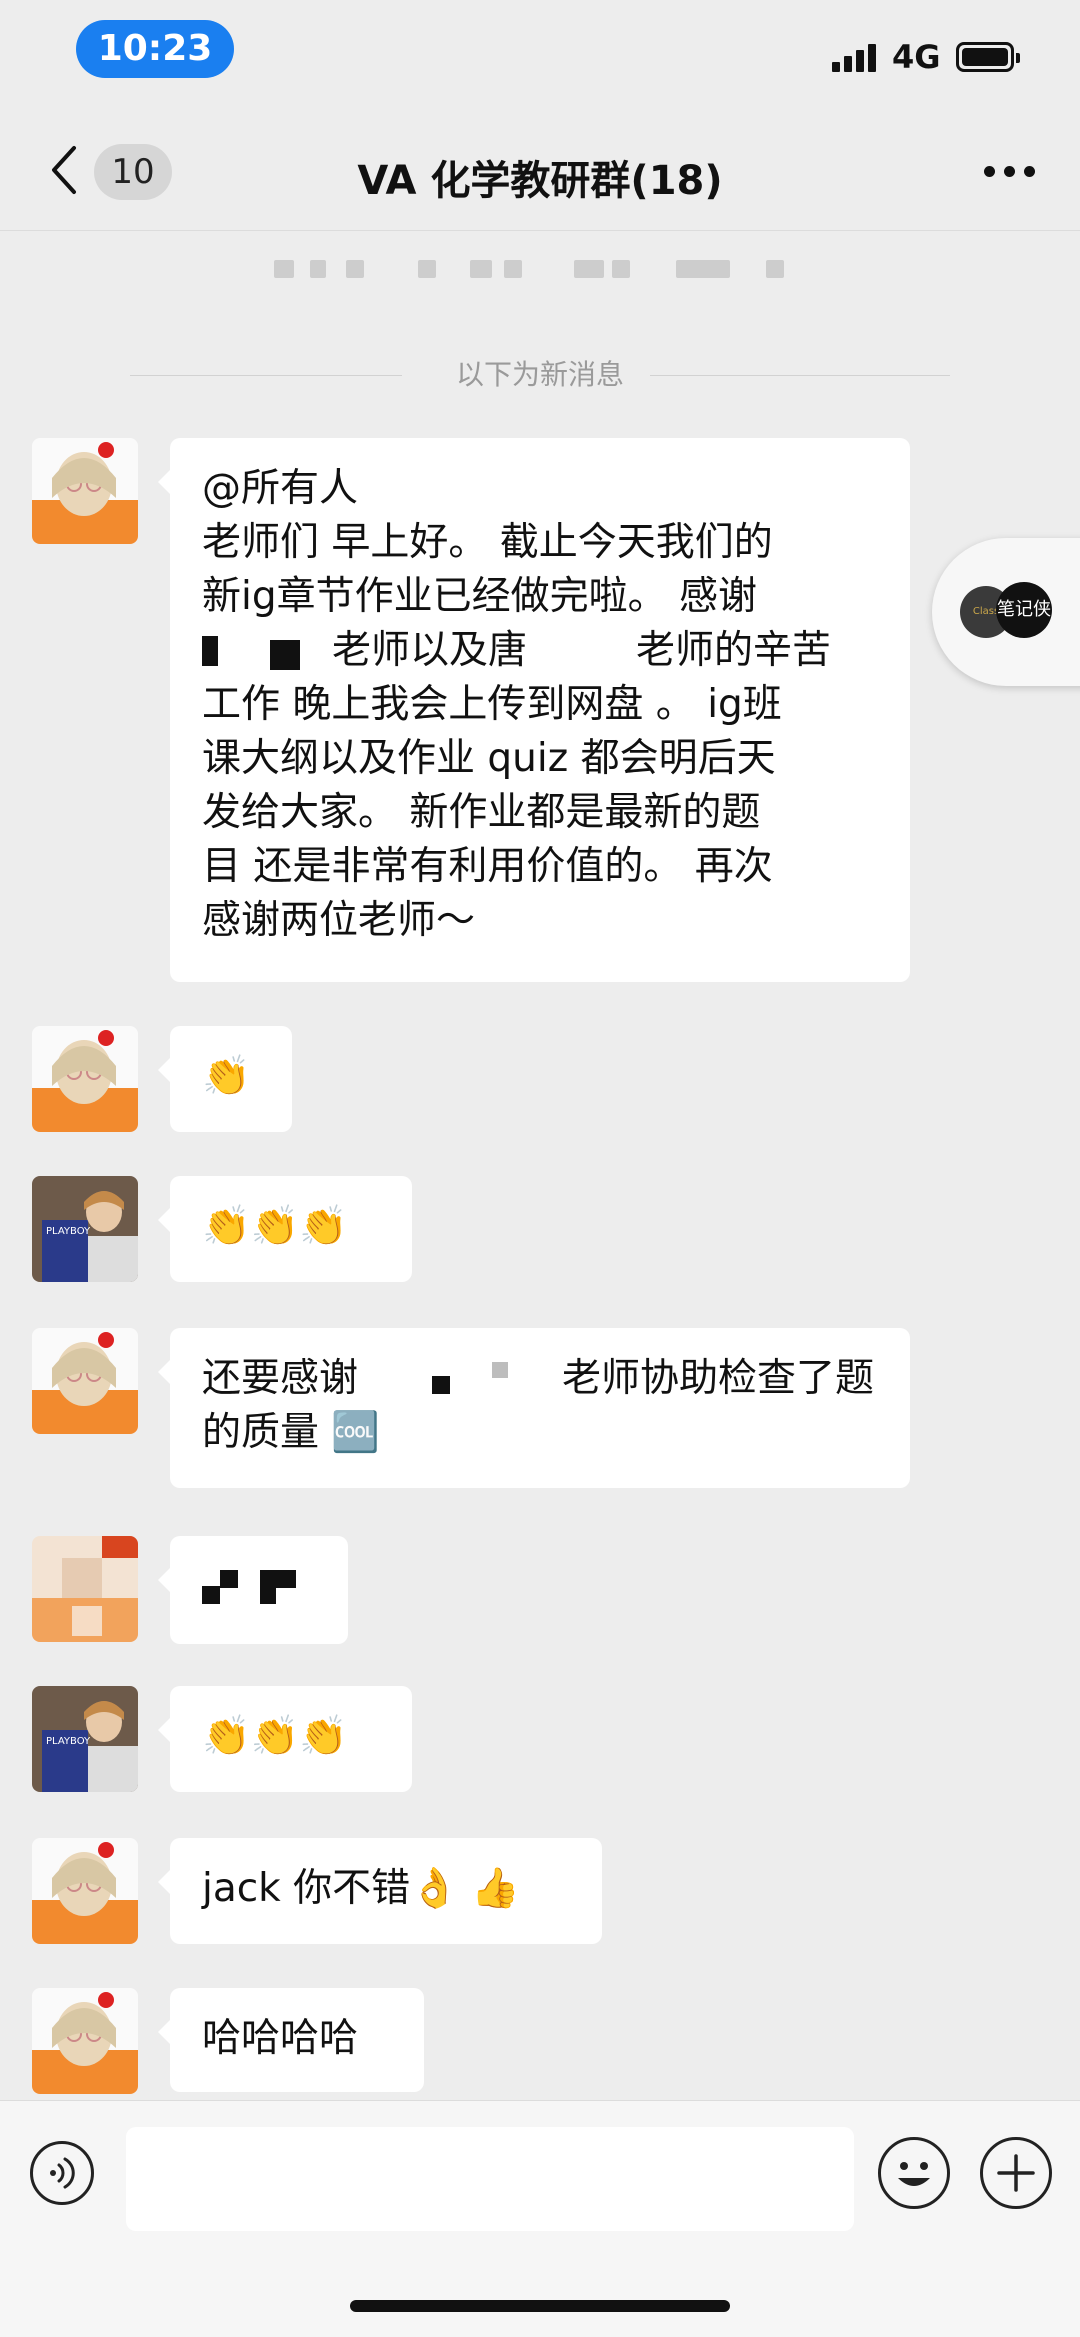 This screenshot has height=2337, width=1080. I want to click on emoji-icon, so click(914, 2173).